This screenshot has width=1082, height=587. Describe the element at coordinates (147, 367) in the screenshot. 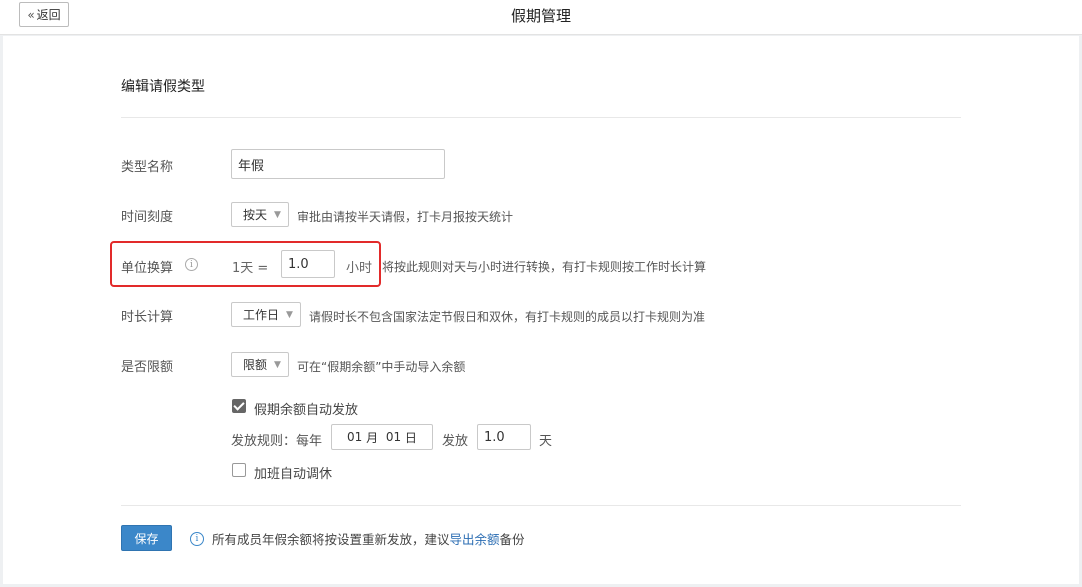

I see `quota-label: 是否限额` at that location.